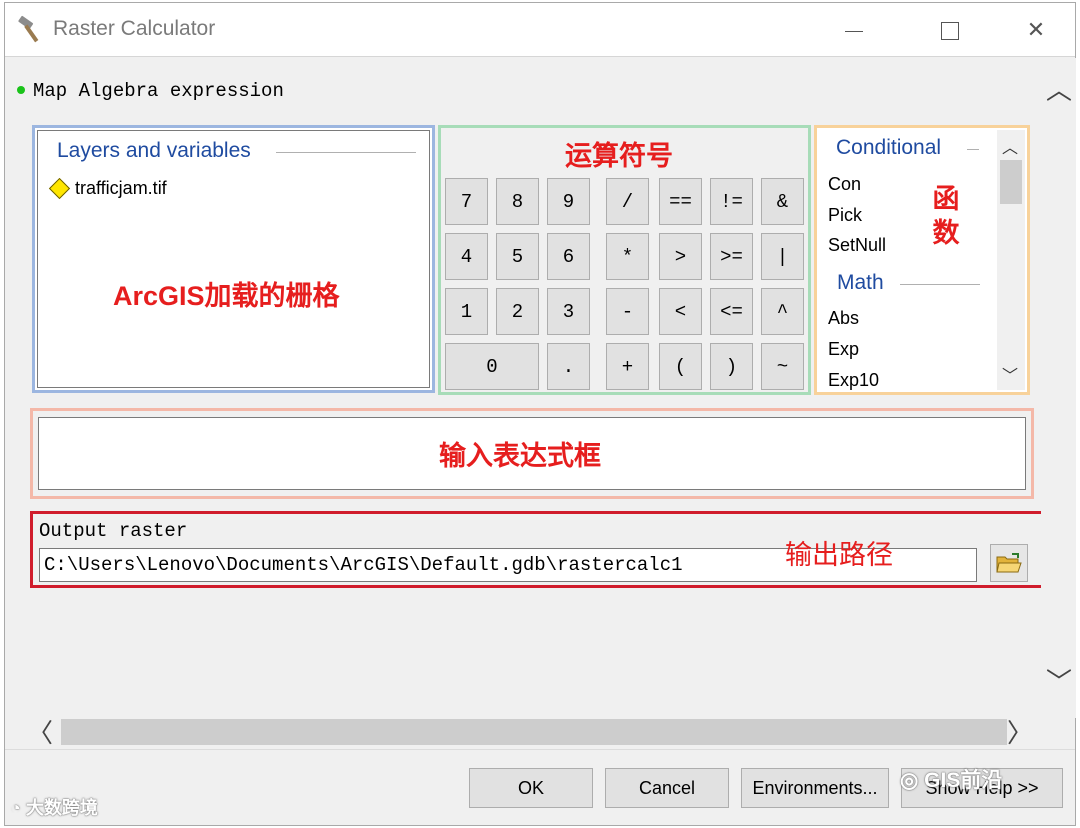  Describe the element at coordinates (627, 256) in the screenshot. I see `op-button-multiply: *` at that location.